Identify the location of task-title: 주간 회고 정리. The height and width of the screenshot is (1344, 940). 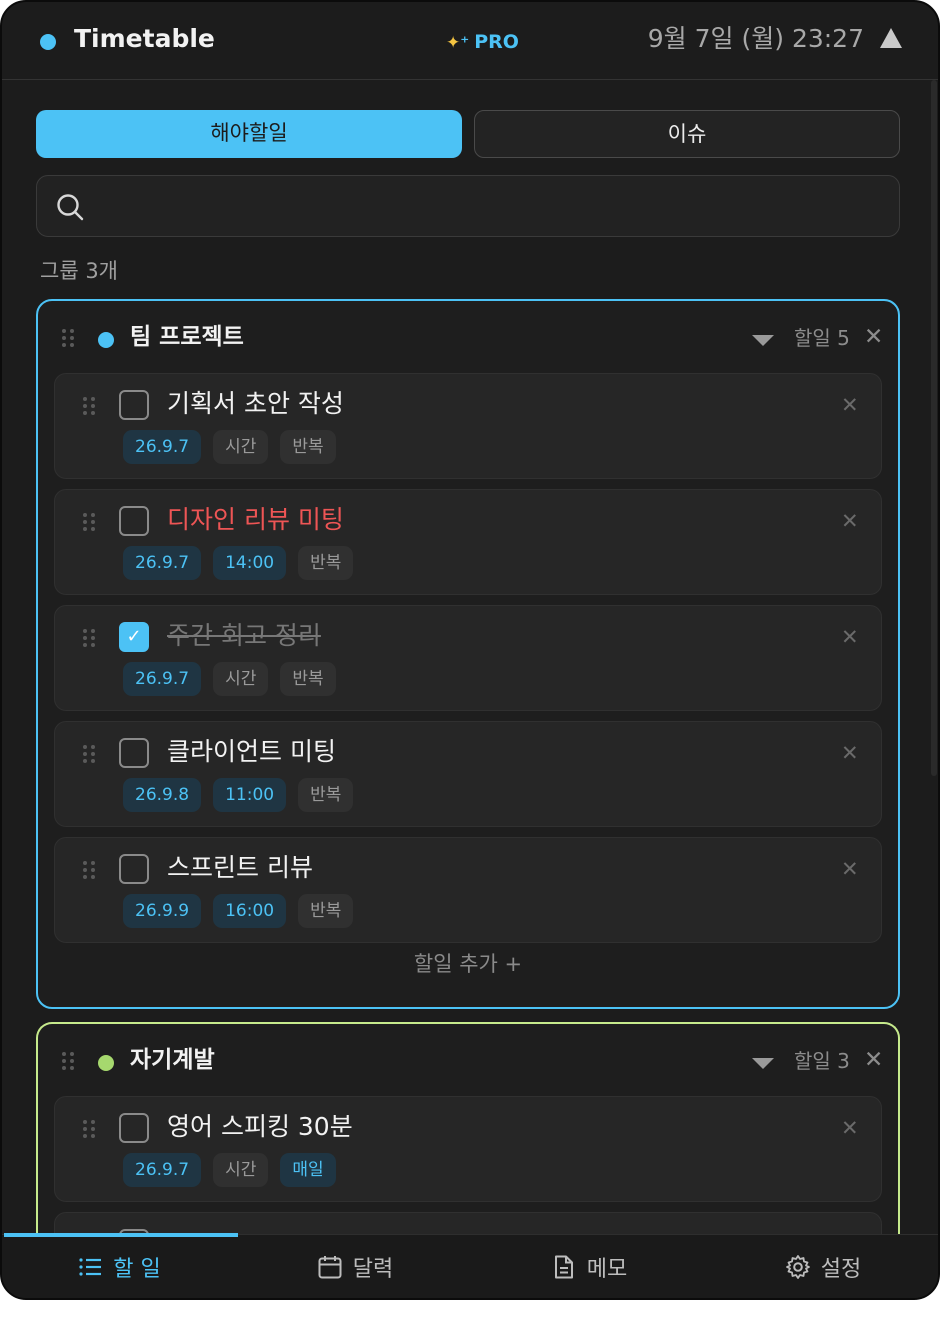
(244, 635).